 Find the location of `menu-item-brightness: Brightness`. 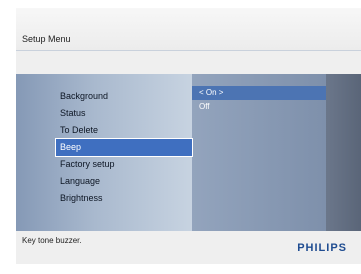

menu-item-brightness: Brightness is located at coordinates (118, 198).